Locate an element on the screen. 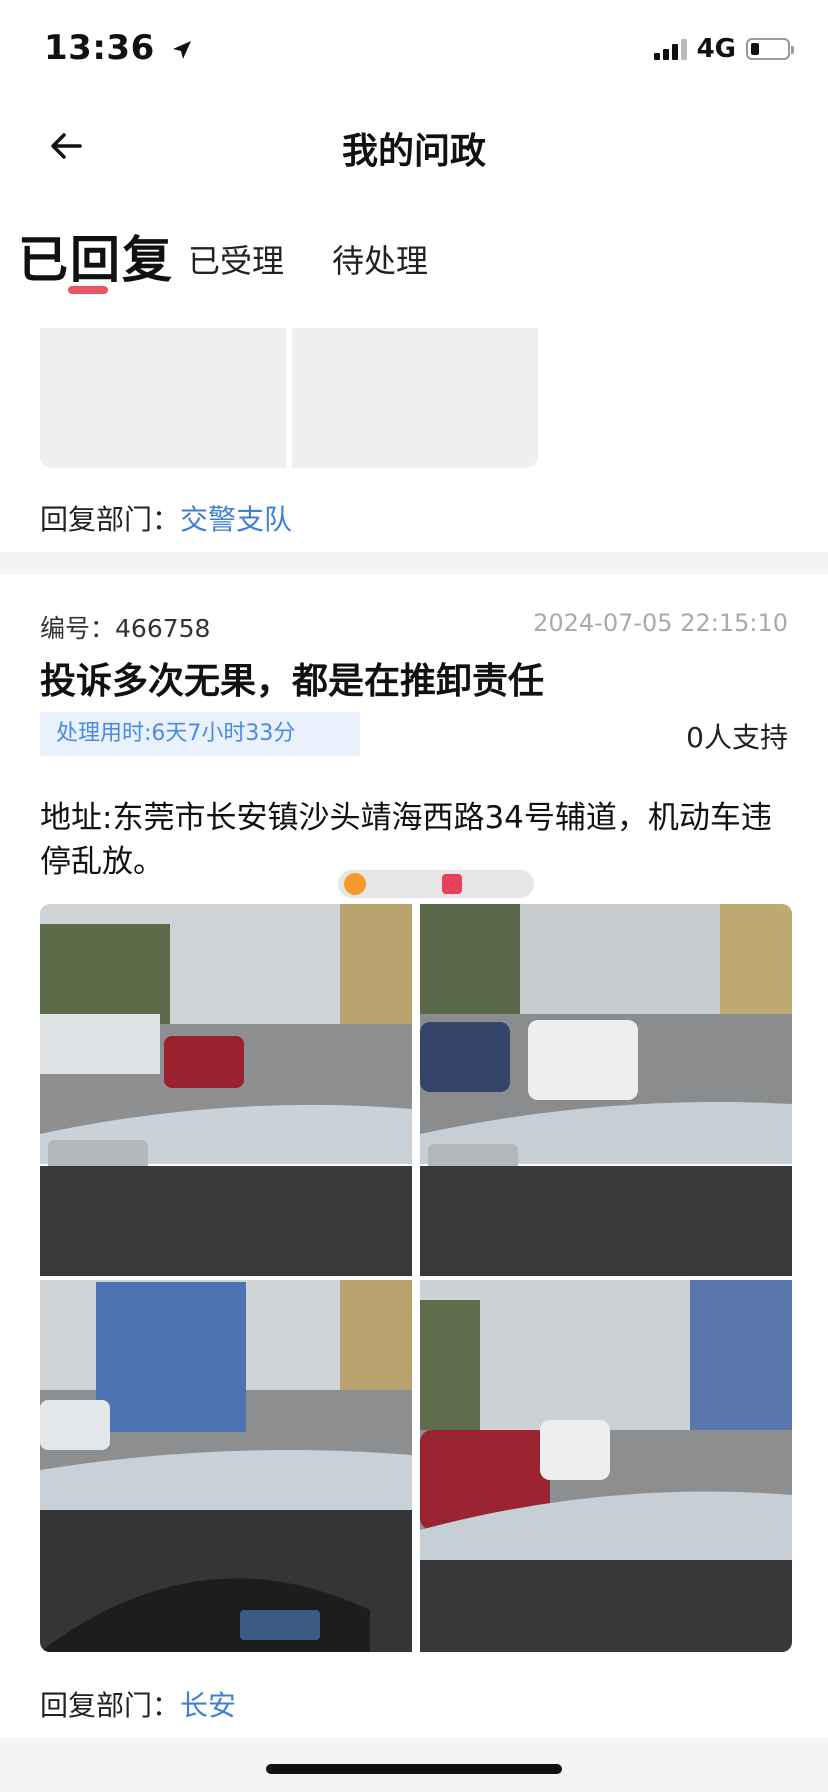 The height and width of the screenshot is (1792, 828). page-title: 我的问政 is located at coordinates (413, 151).